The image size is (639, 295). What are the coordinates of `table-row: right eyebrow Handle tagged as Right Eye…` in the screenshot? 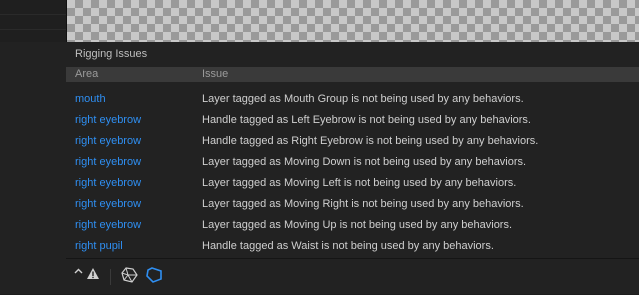 It's located at (352, 141).